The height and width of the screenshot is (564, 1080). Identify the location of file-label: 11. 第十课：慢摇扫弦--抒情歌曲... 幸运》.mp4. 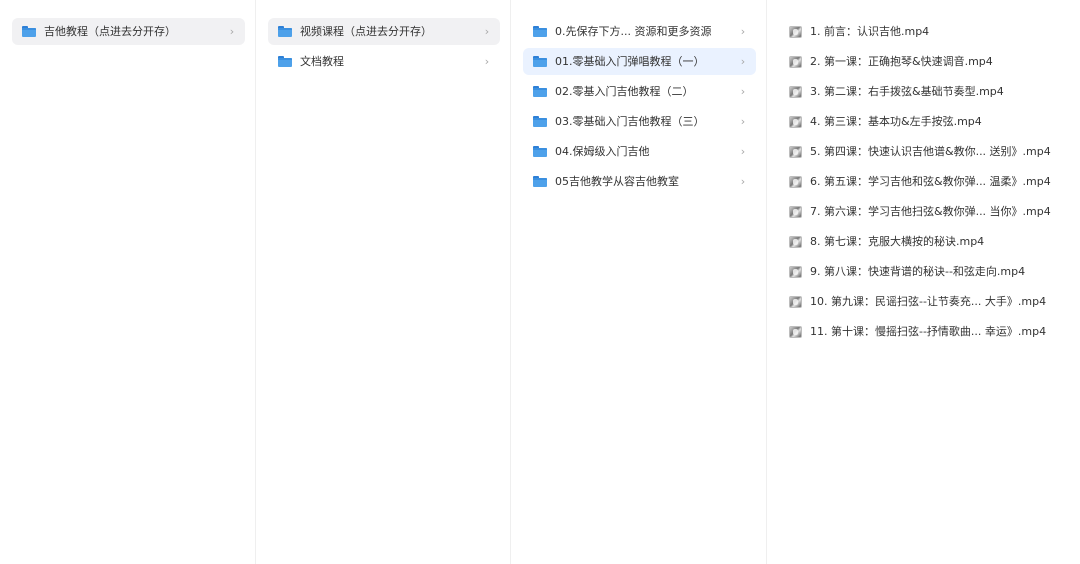
(928, 331).